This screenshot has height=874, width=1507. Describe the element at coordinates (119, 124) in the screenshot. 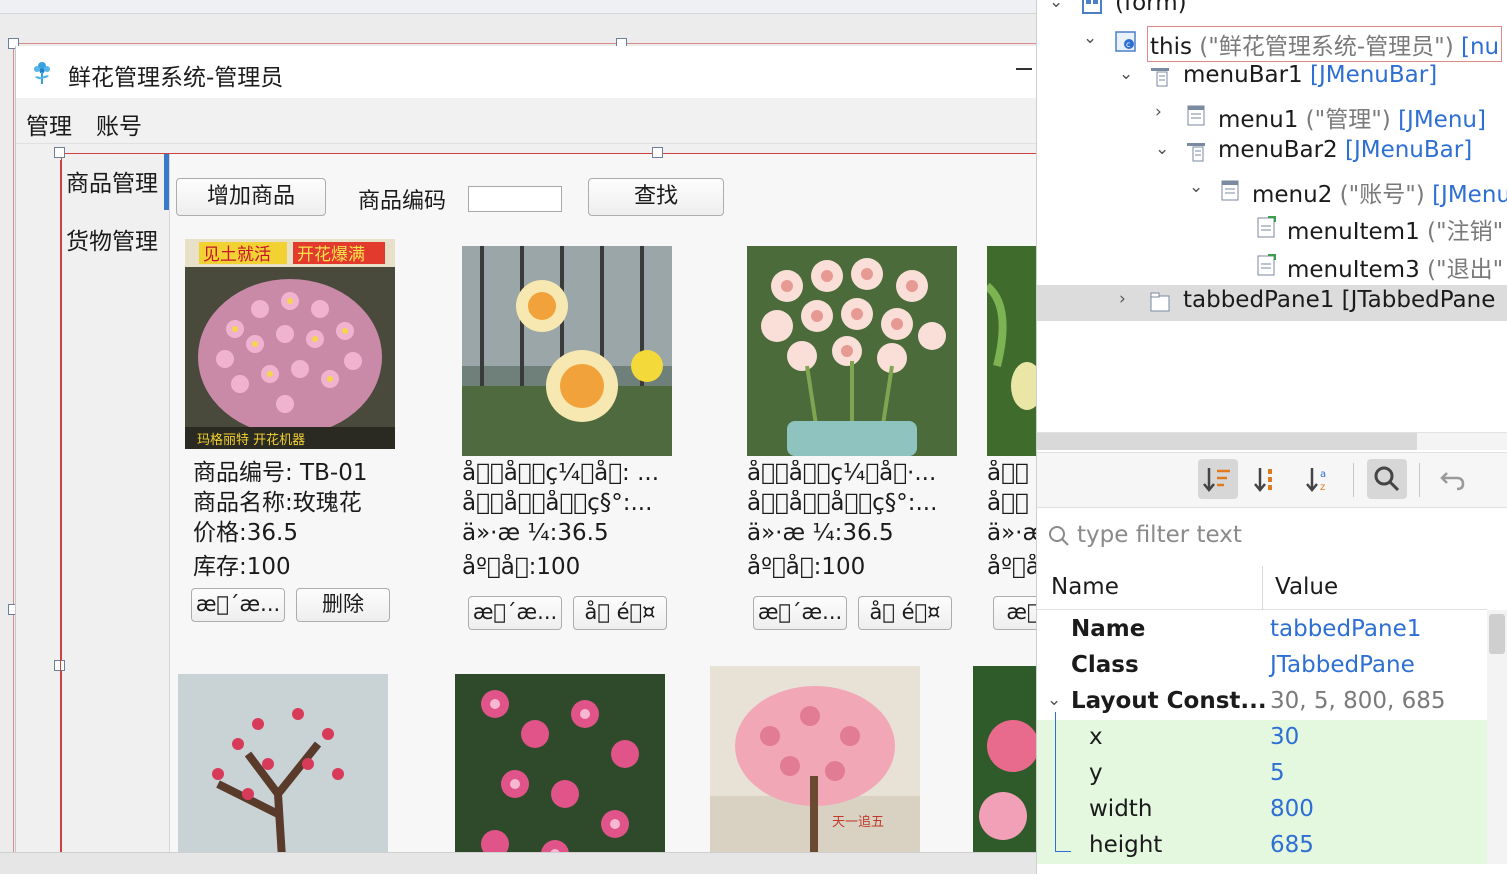

I see `menu-account: 账号` at that location.